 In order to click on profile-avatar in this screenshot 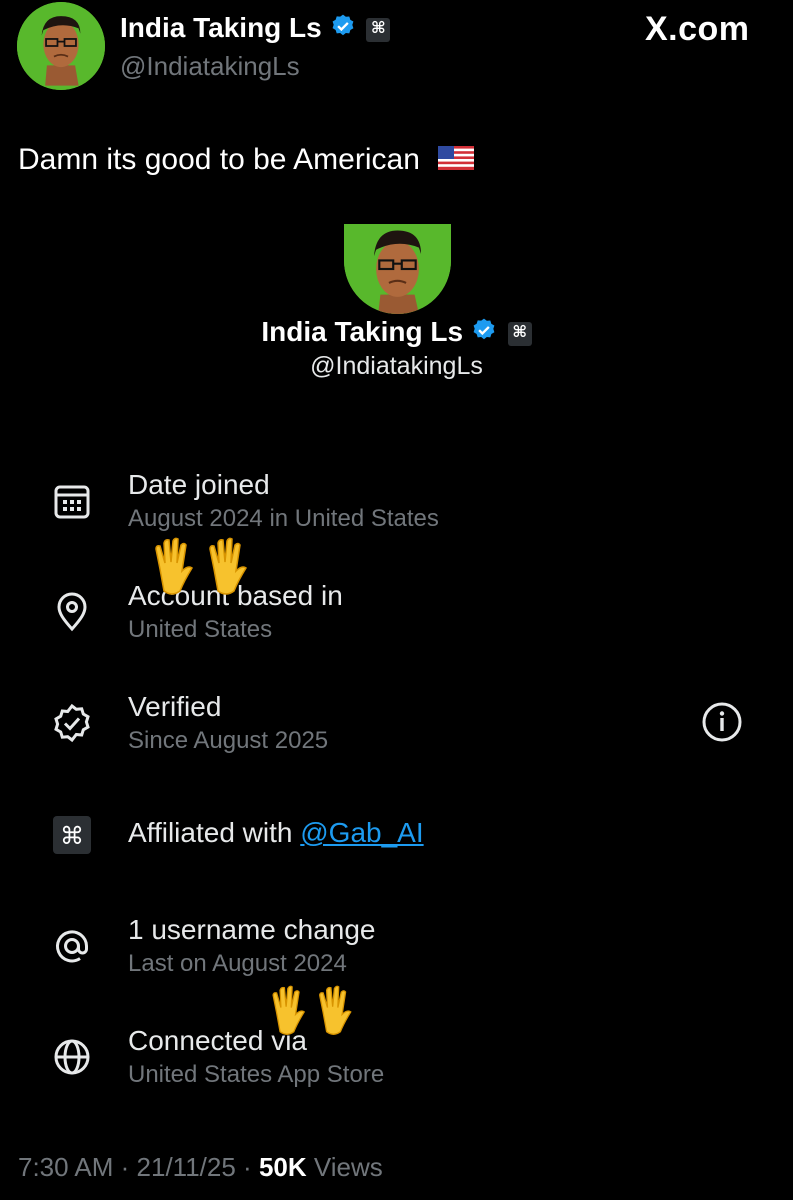, I will do `click(61, 46)`.